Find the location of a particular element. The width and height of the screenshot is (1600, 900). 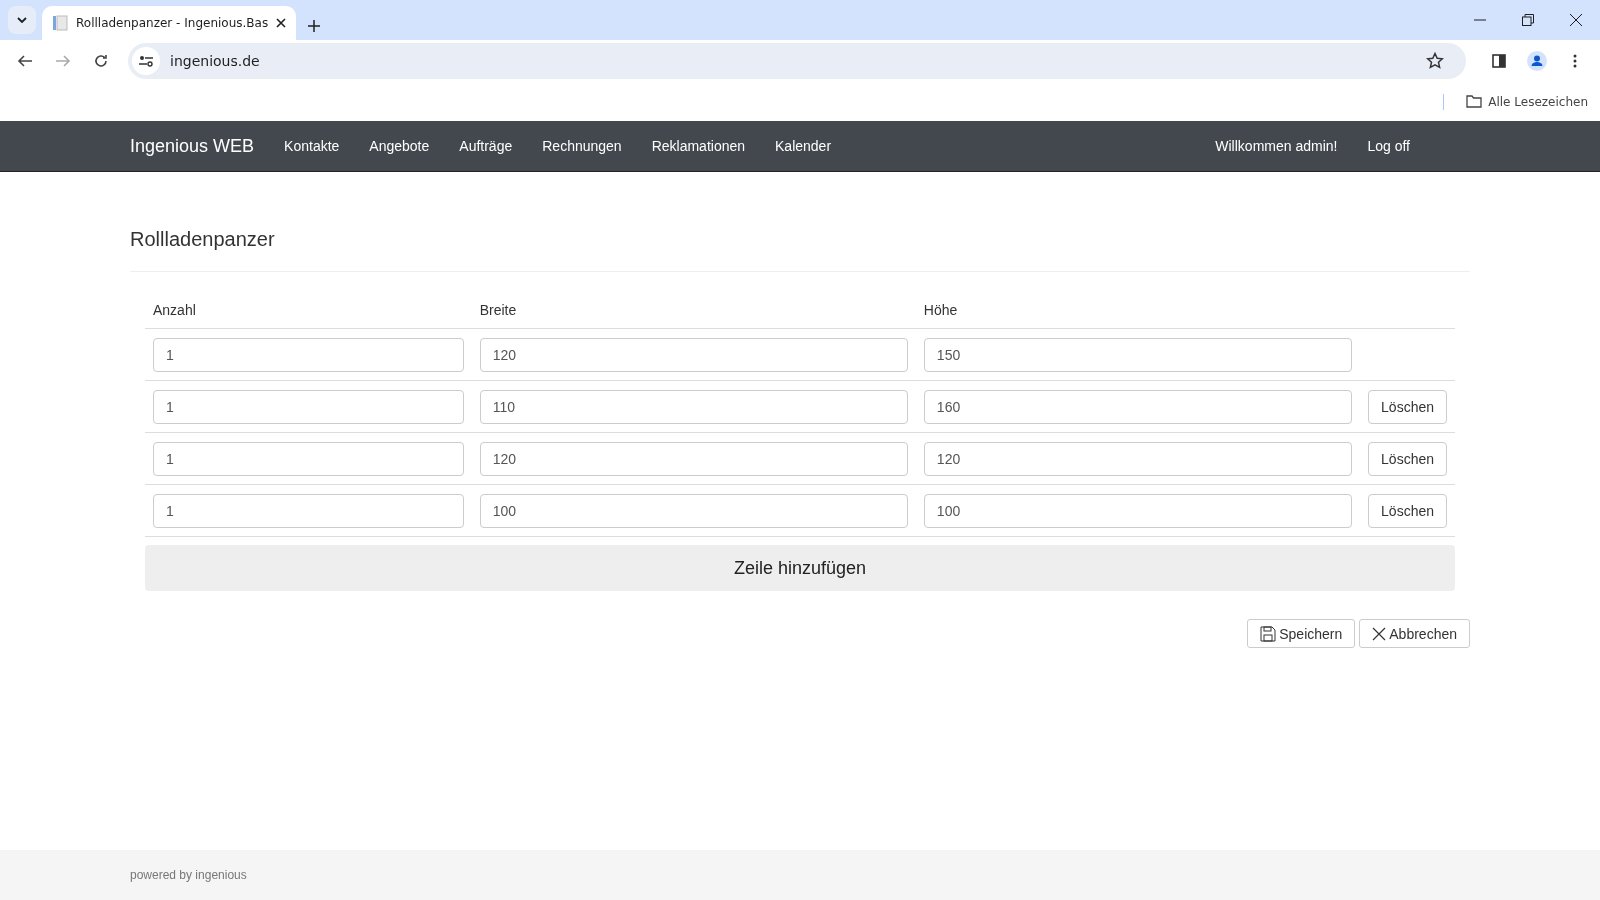

column-header: Anzahl is located at coordinates (308, 309).